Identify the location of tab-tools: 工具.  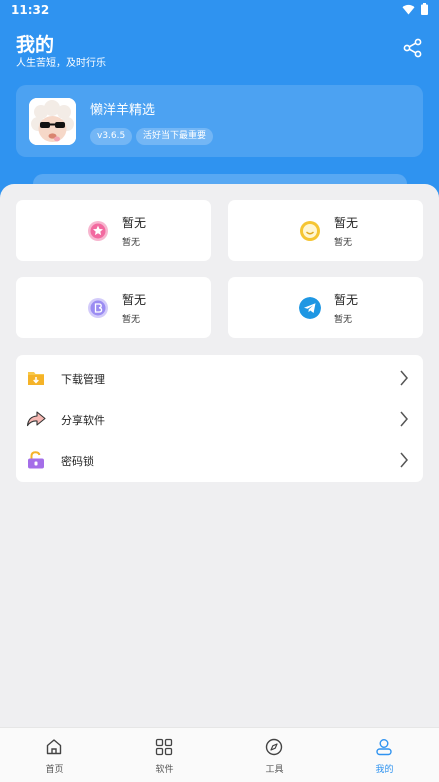
(274, 755).